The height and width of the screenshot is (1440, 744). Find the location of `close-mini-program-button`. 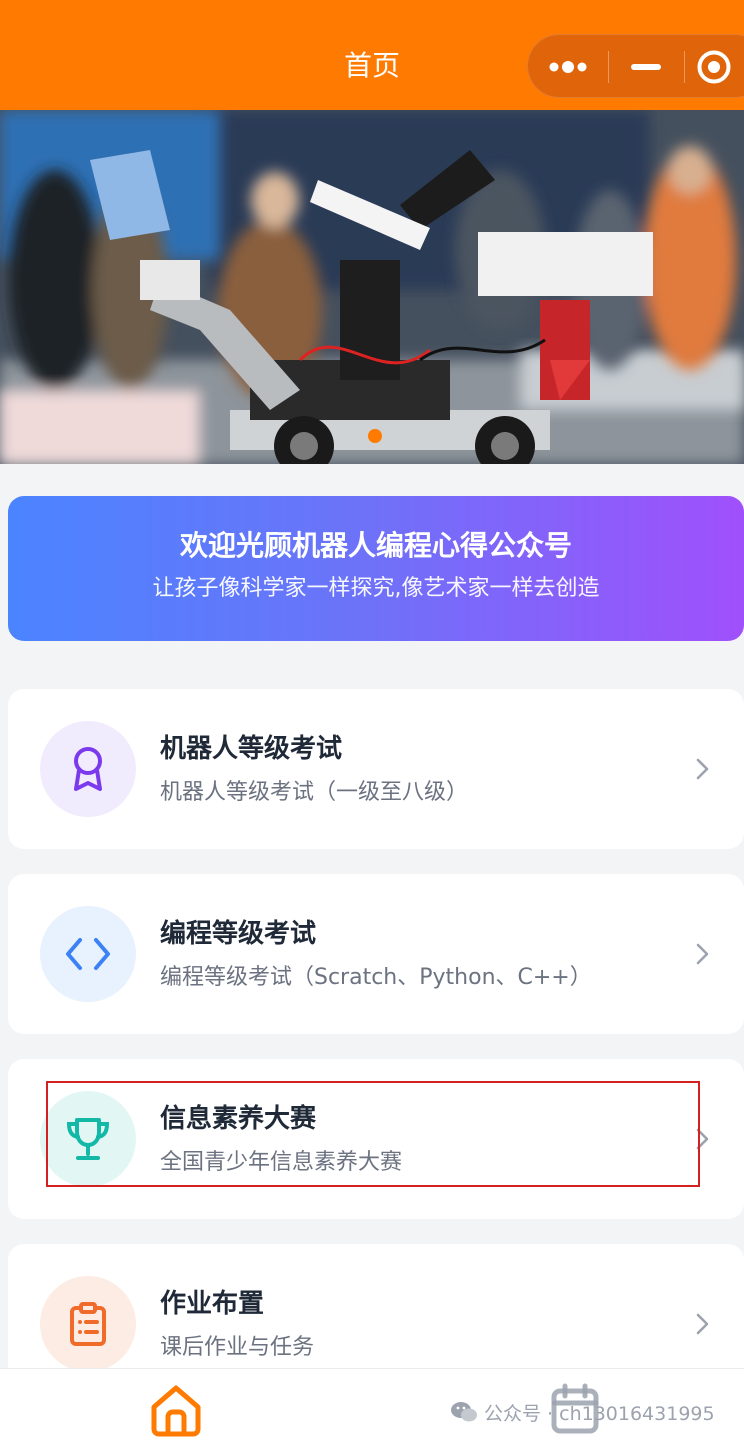

close-mini-program-button is located at coordinates (714, 67).